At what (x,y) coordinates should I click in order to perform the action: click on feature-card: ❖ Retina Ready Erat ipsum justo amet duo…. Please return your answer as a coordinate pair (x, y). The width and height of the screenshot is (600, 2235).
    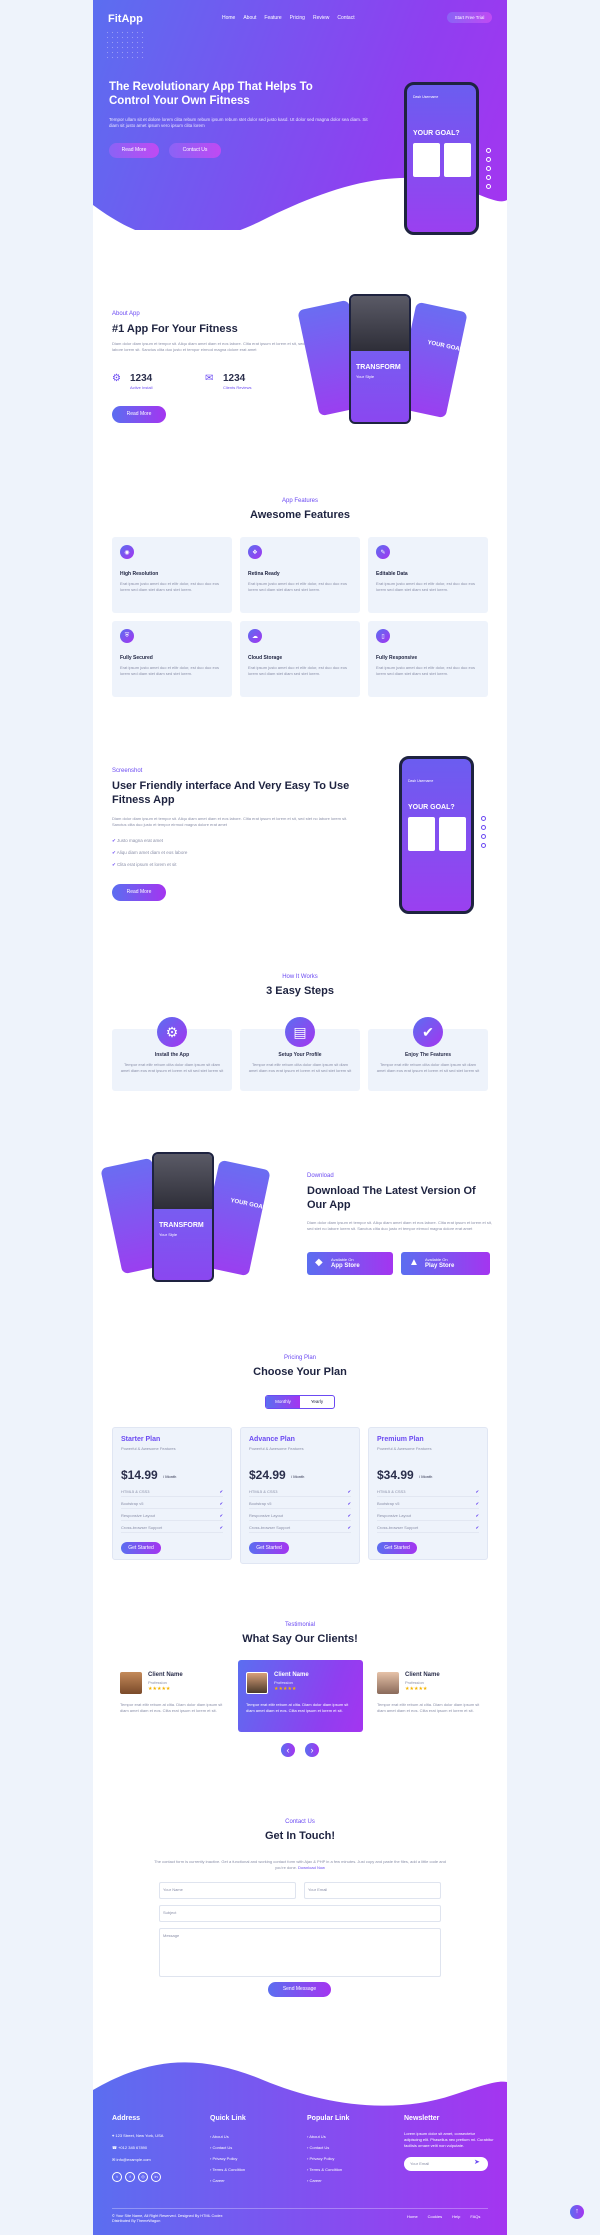
    Looking at the image, I should click on (300, 575).